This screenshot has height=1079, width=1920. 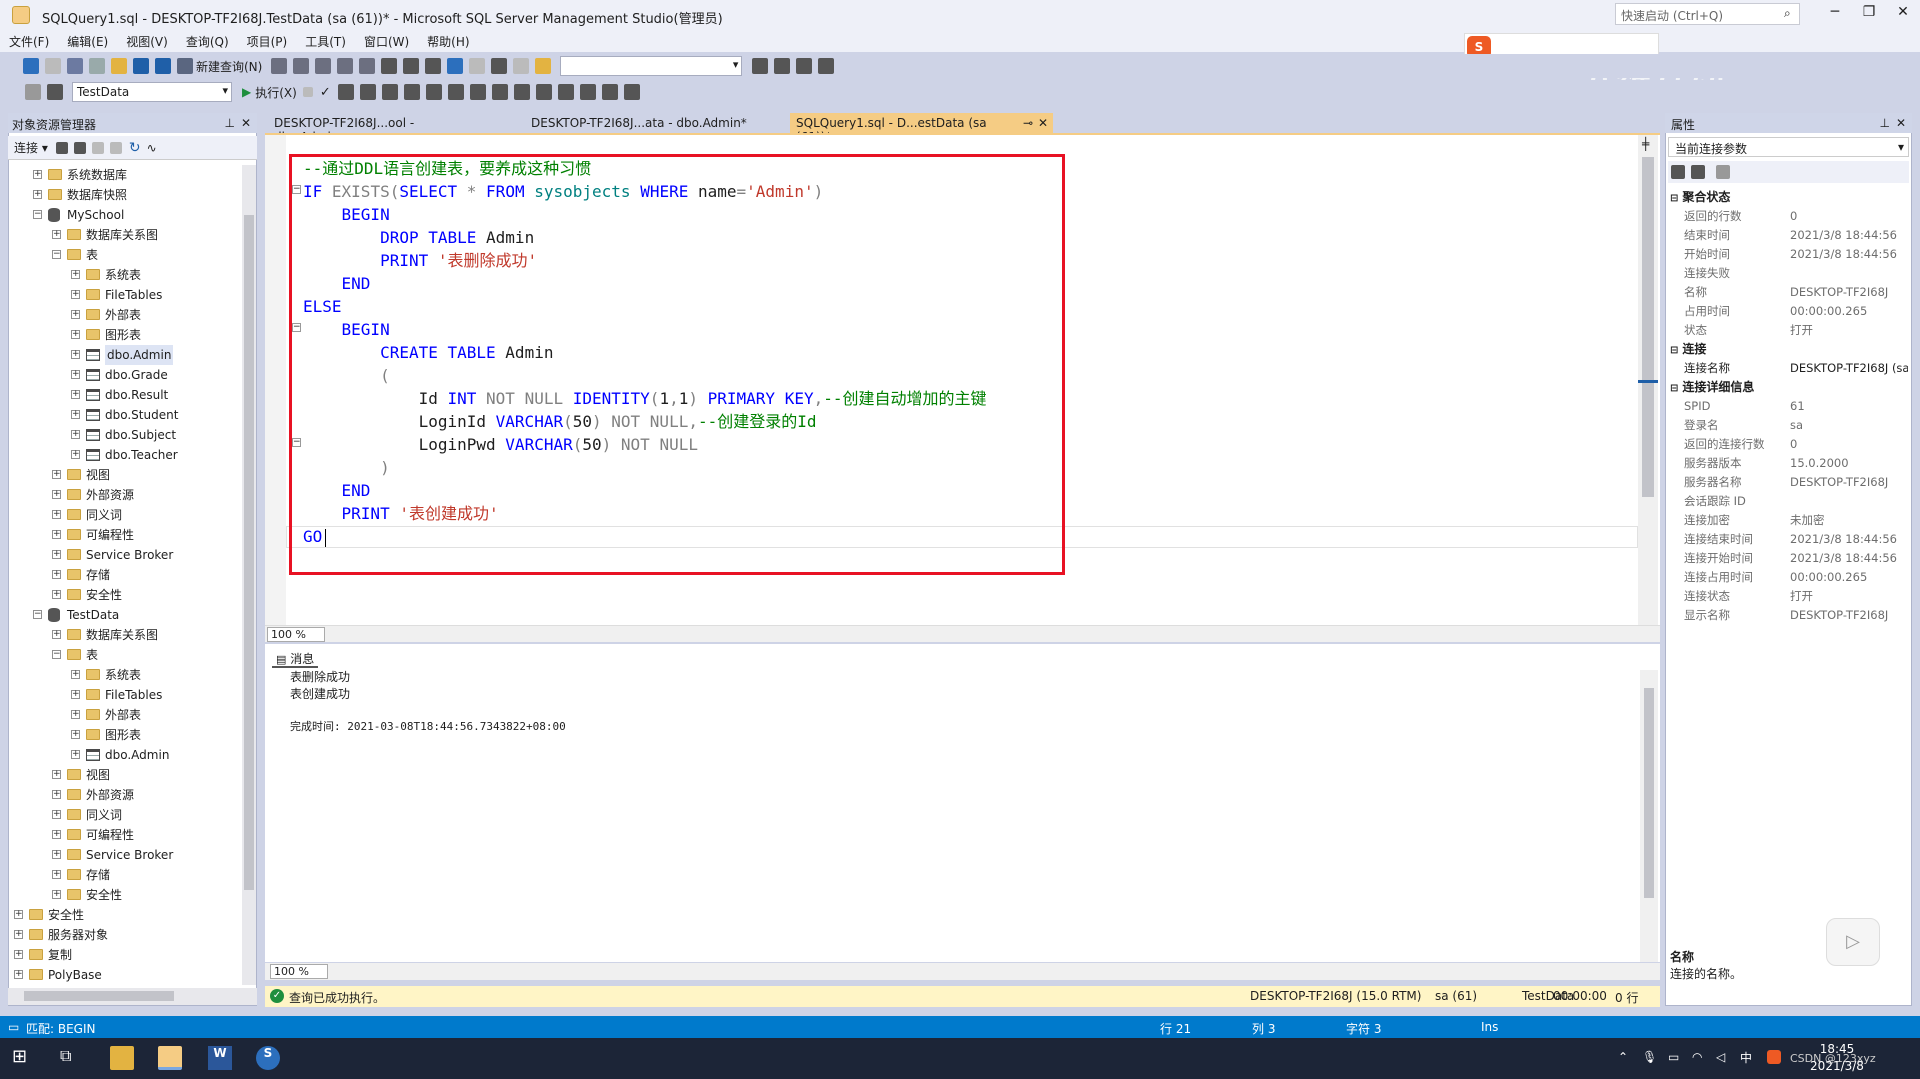 I want to click on menu-query: 查询(Q), so click(x=207, y=41).